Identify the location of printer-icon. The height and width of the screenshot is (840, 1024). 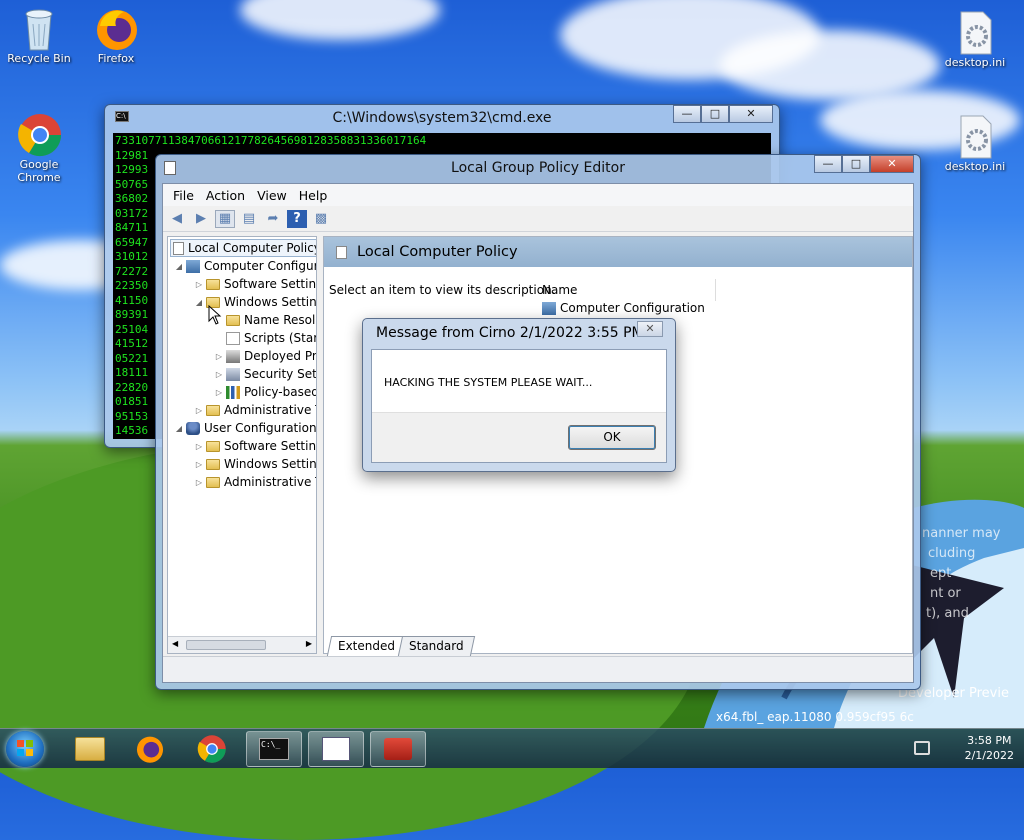
(233, 356).